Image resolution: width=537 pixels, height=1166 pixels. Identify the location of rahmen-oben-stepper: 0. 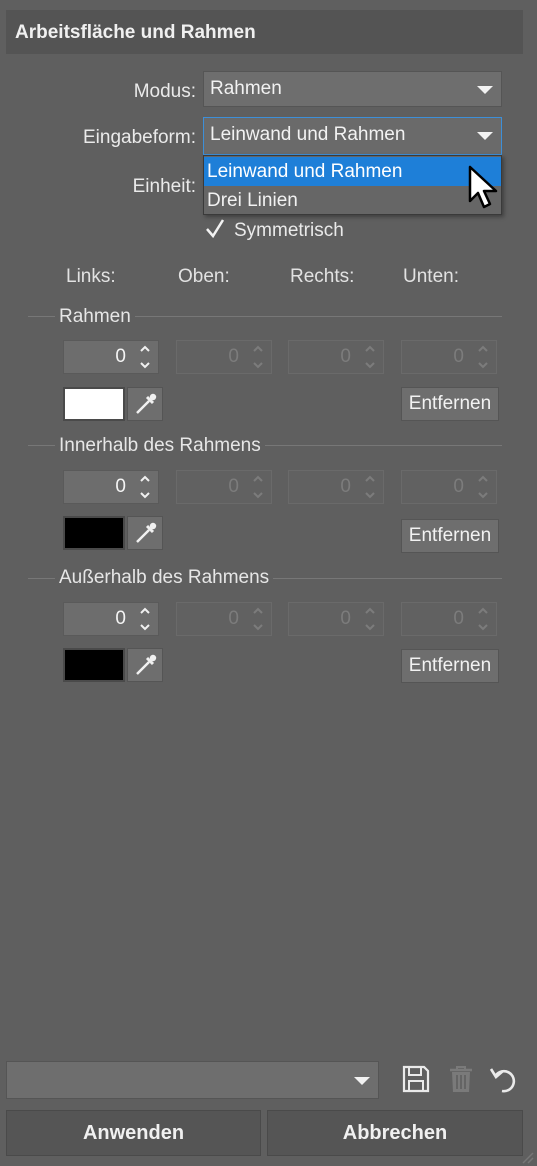
(224, 357).